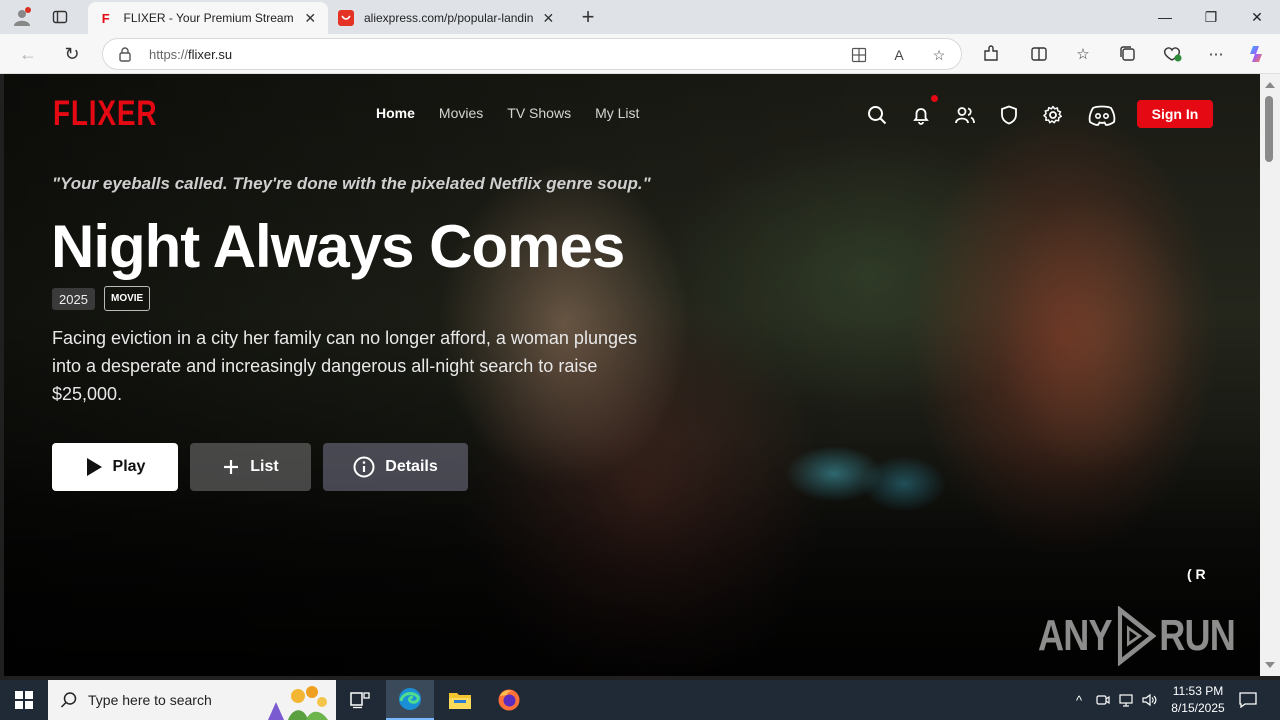  Describe the element at coordinates (1175, 114) in the screenshot. I see `sign-in-button: Sign In` at that location.